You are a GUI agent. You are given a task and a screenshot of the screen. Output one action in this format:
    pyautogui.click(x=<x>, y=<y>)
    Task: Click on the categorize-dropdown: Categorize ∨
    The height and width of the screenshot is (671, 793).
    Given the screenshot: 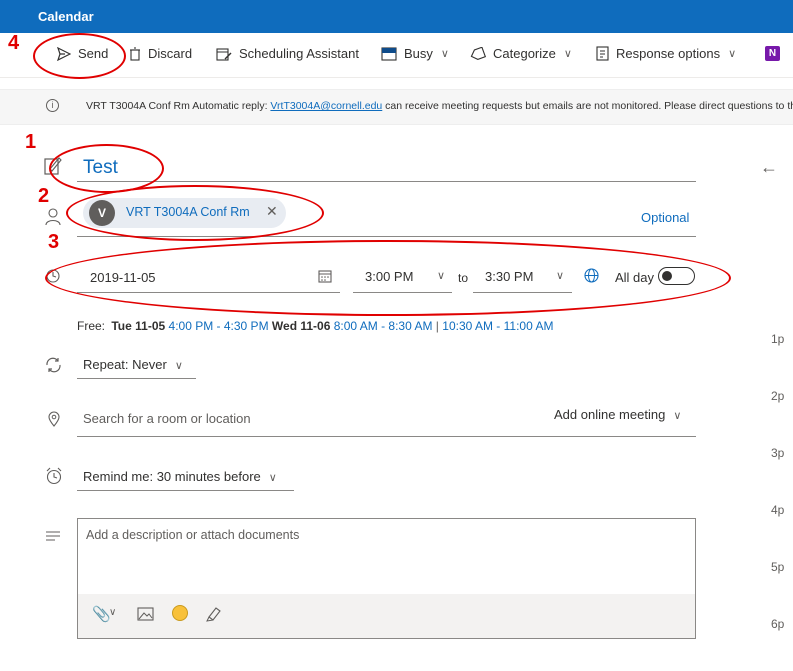 What is the action you would take?
    pyautogui.click(x=521, y=53)
    